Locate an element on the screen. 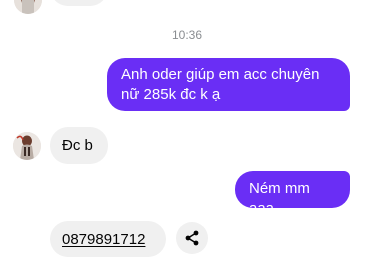  share-icon is located at coordinates (192, 238).